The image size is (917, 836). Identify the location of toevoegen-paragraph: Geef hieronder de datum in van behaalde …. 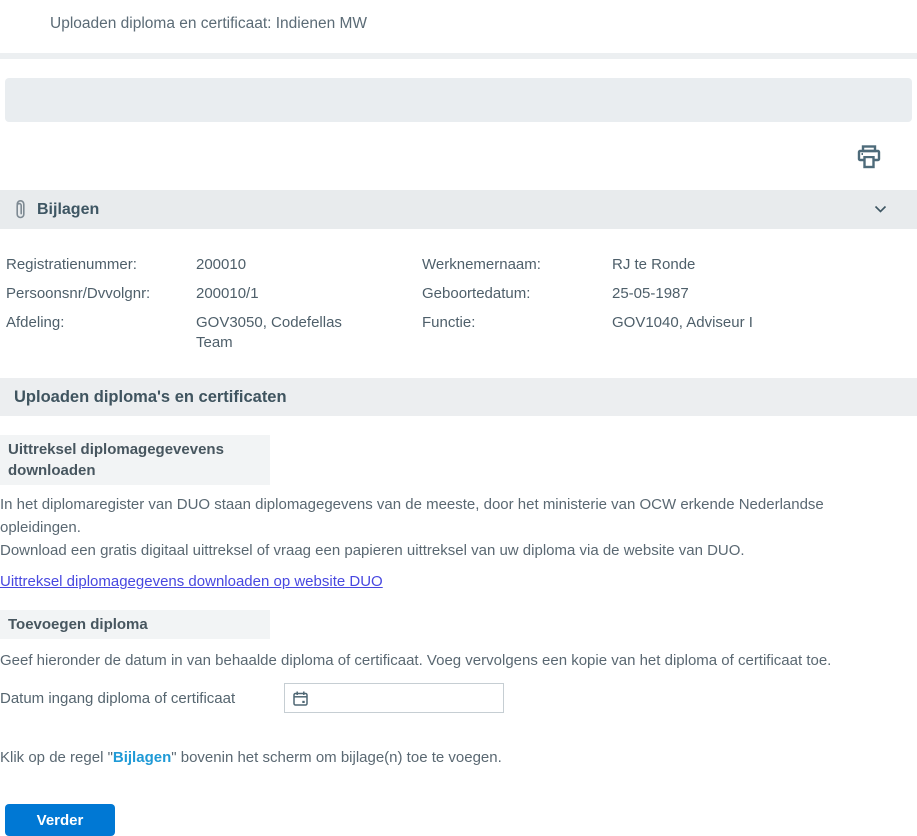
(416, 660).